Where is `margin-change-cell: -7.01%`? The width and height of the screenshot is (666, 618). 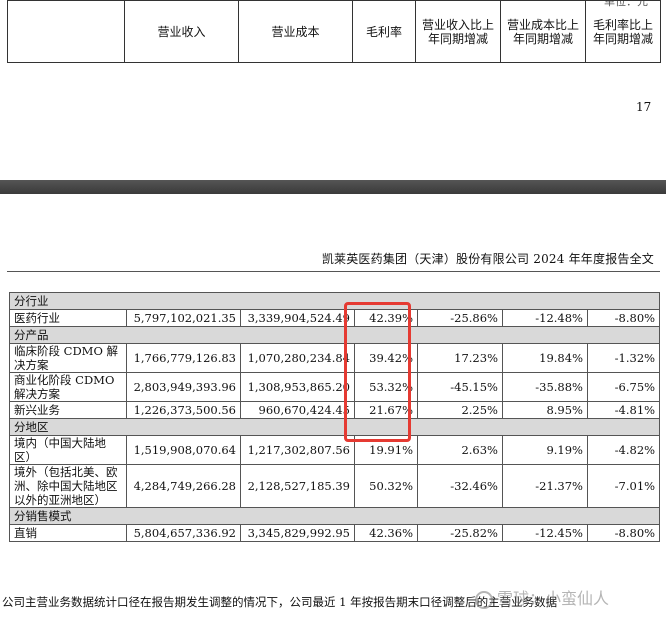
margin-change-cell: -7.01% is located at coordinates (623, 486).